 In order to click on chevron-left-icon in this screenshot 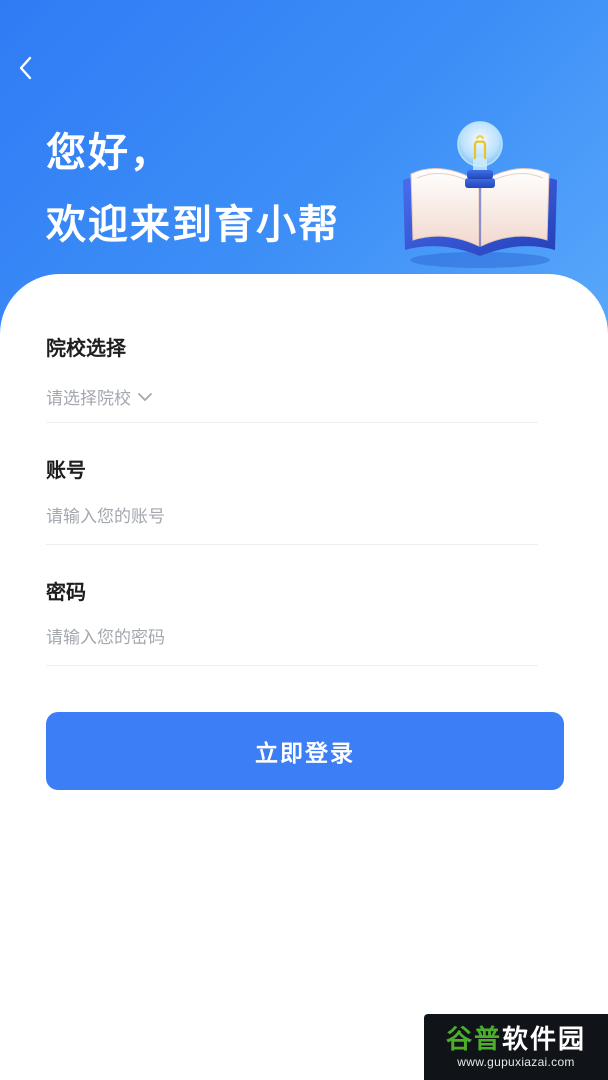, I will do `click(25, 68)`.